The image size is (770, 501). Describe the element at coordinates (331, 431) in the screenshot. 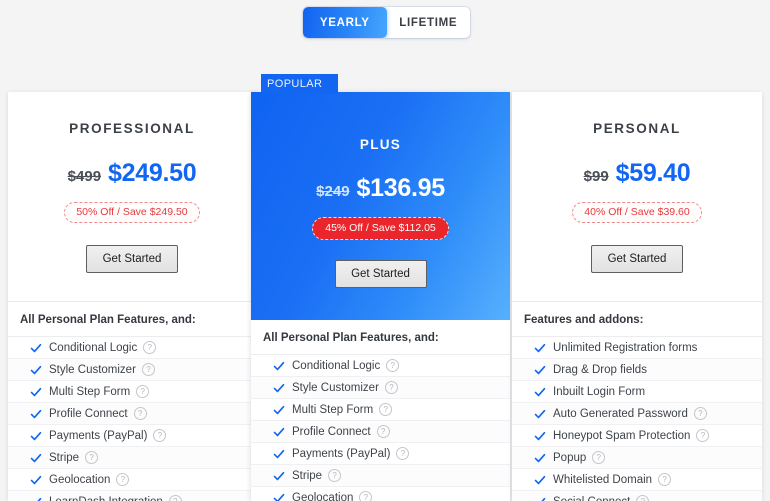

I see `feature-label: Profile Connect` at that location.